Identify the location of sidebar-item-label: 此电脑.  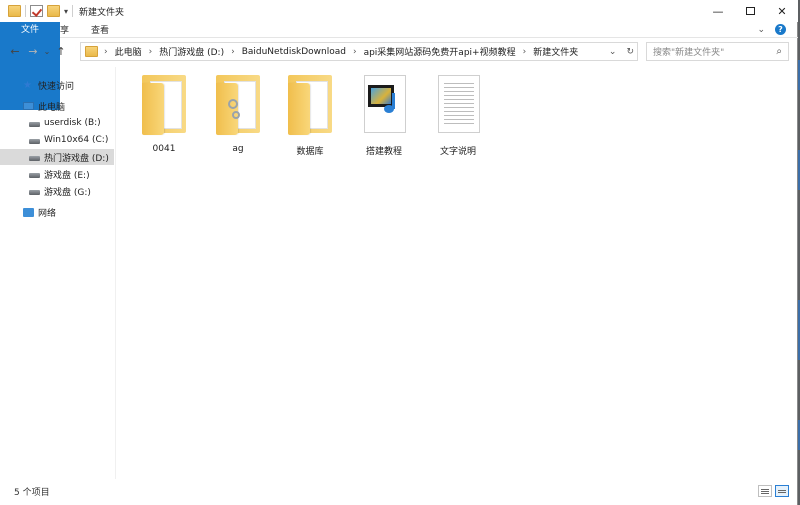
(52, 107).